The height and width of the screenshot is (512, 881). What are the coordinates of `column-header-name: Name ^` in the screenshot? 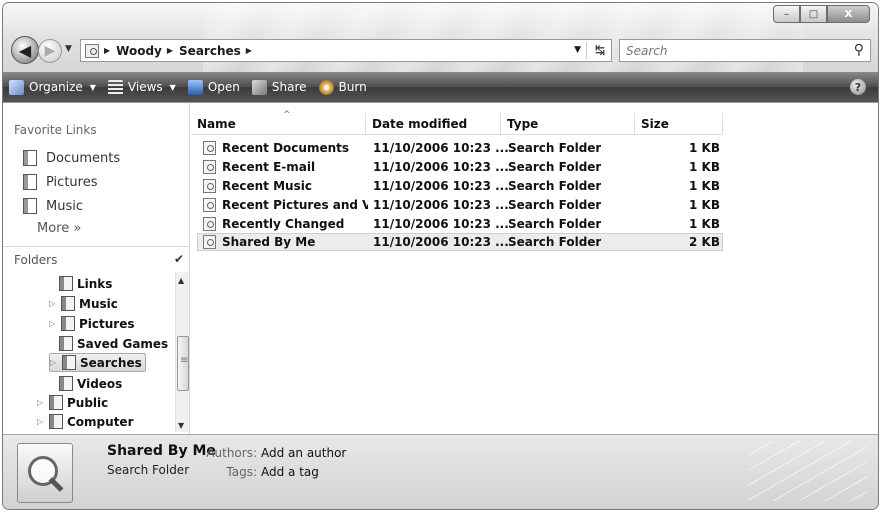 It's located at (278, 122).